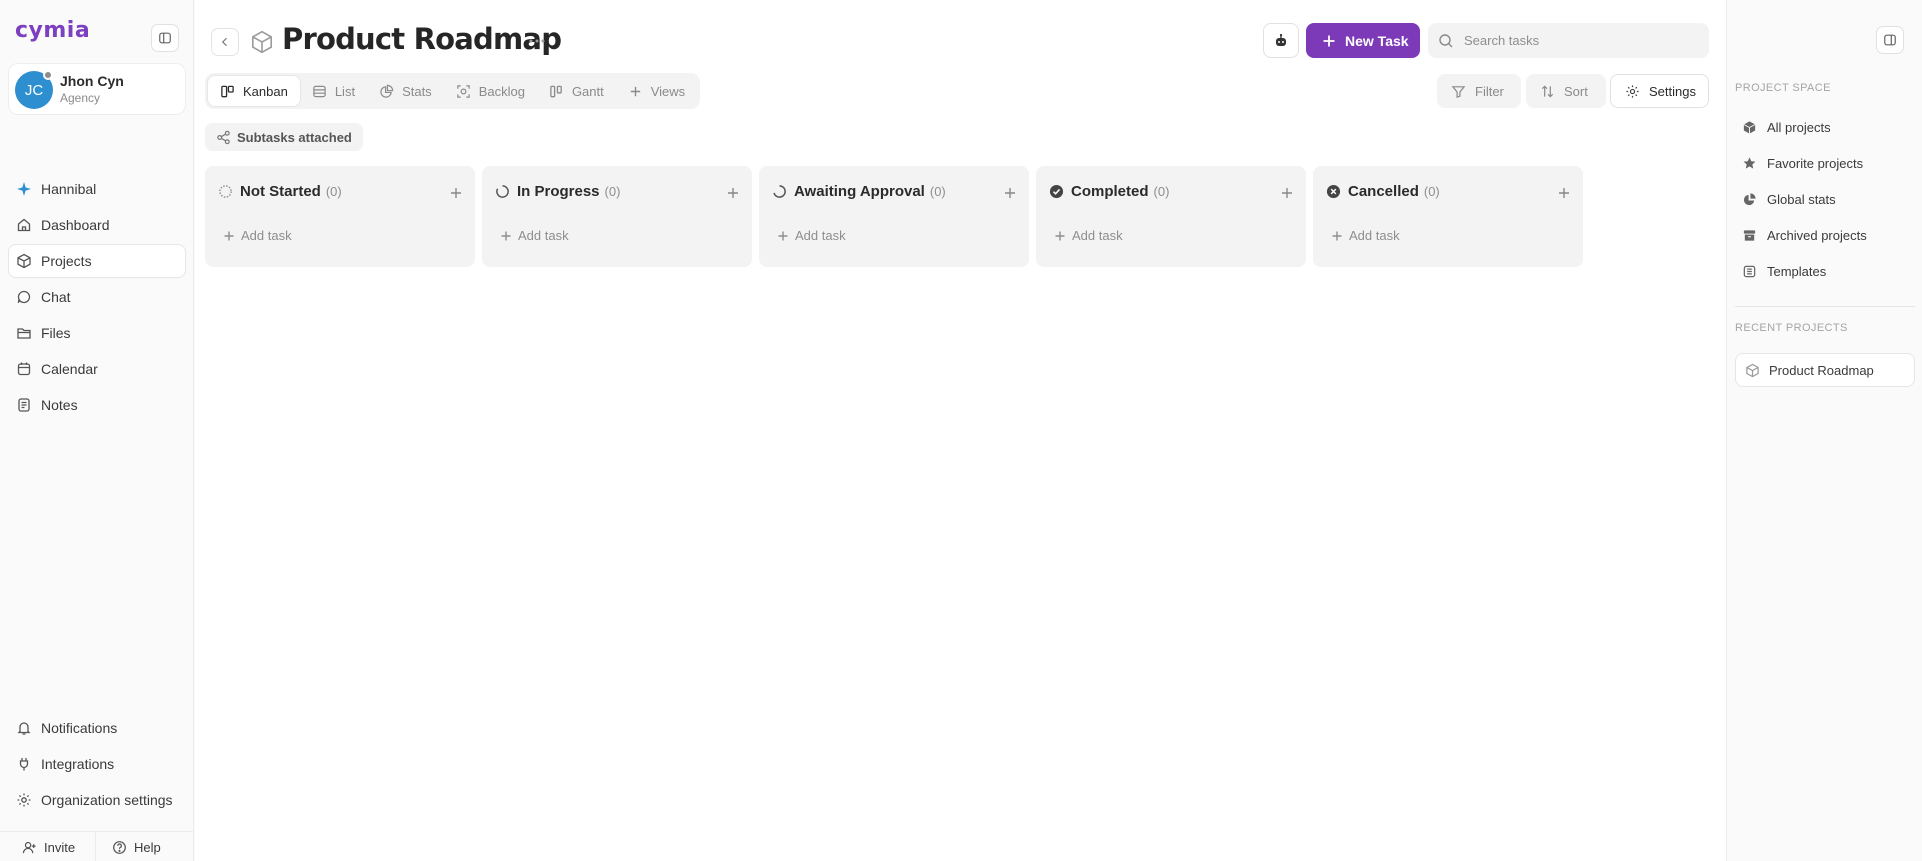 This screenshot has height=861, width=1922. I want to click on back-button, so click(225, 42).